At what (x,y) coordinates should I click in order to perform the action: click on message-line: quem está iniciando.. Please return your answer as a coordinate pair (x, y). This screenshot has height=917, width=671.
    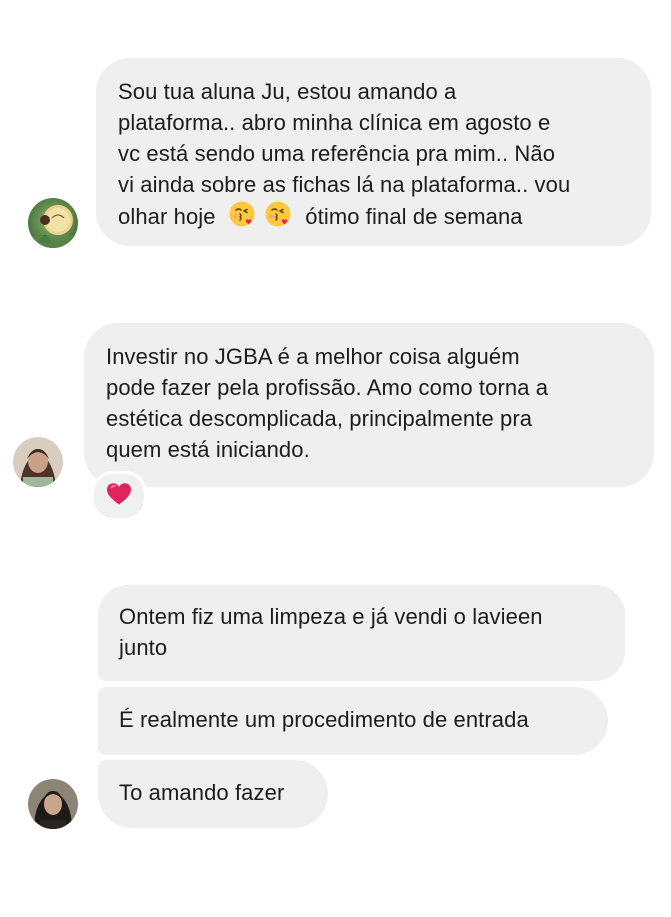
    Looking at the image, I should click on (208, 449).